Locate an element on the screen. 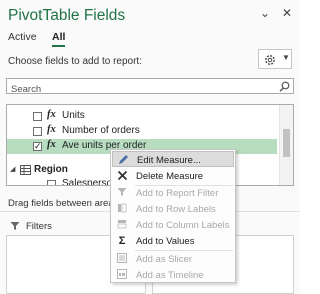 This screenshot has height=294, width=320. pencil-icon is located at coordinates (123, 160).